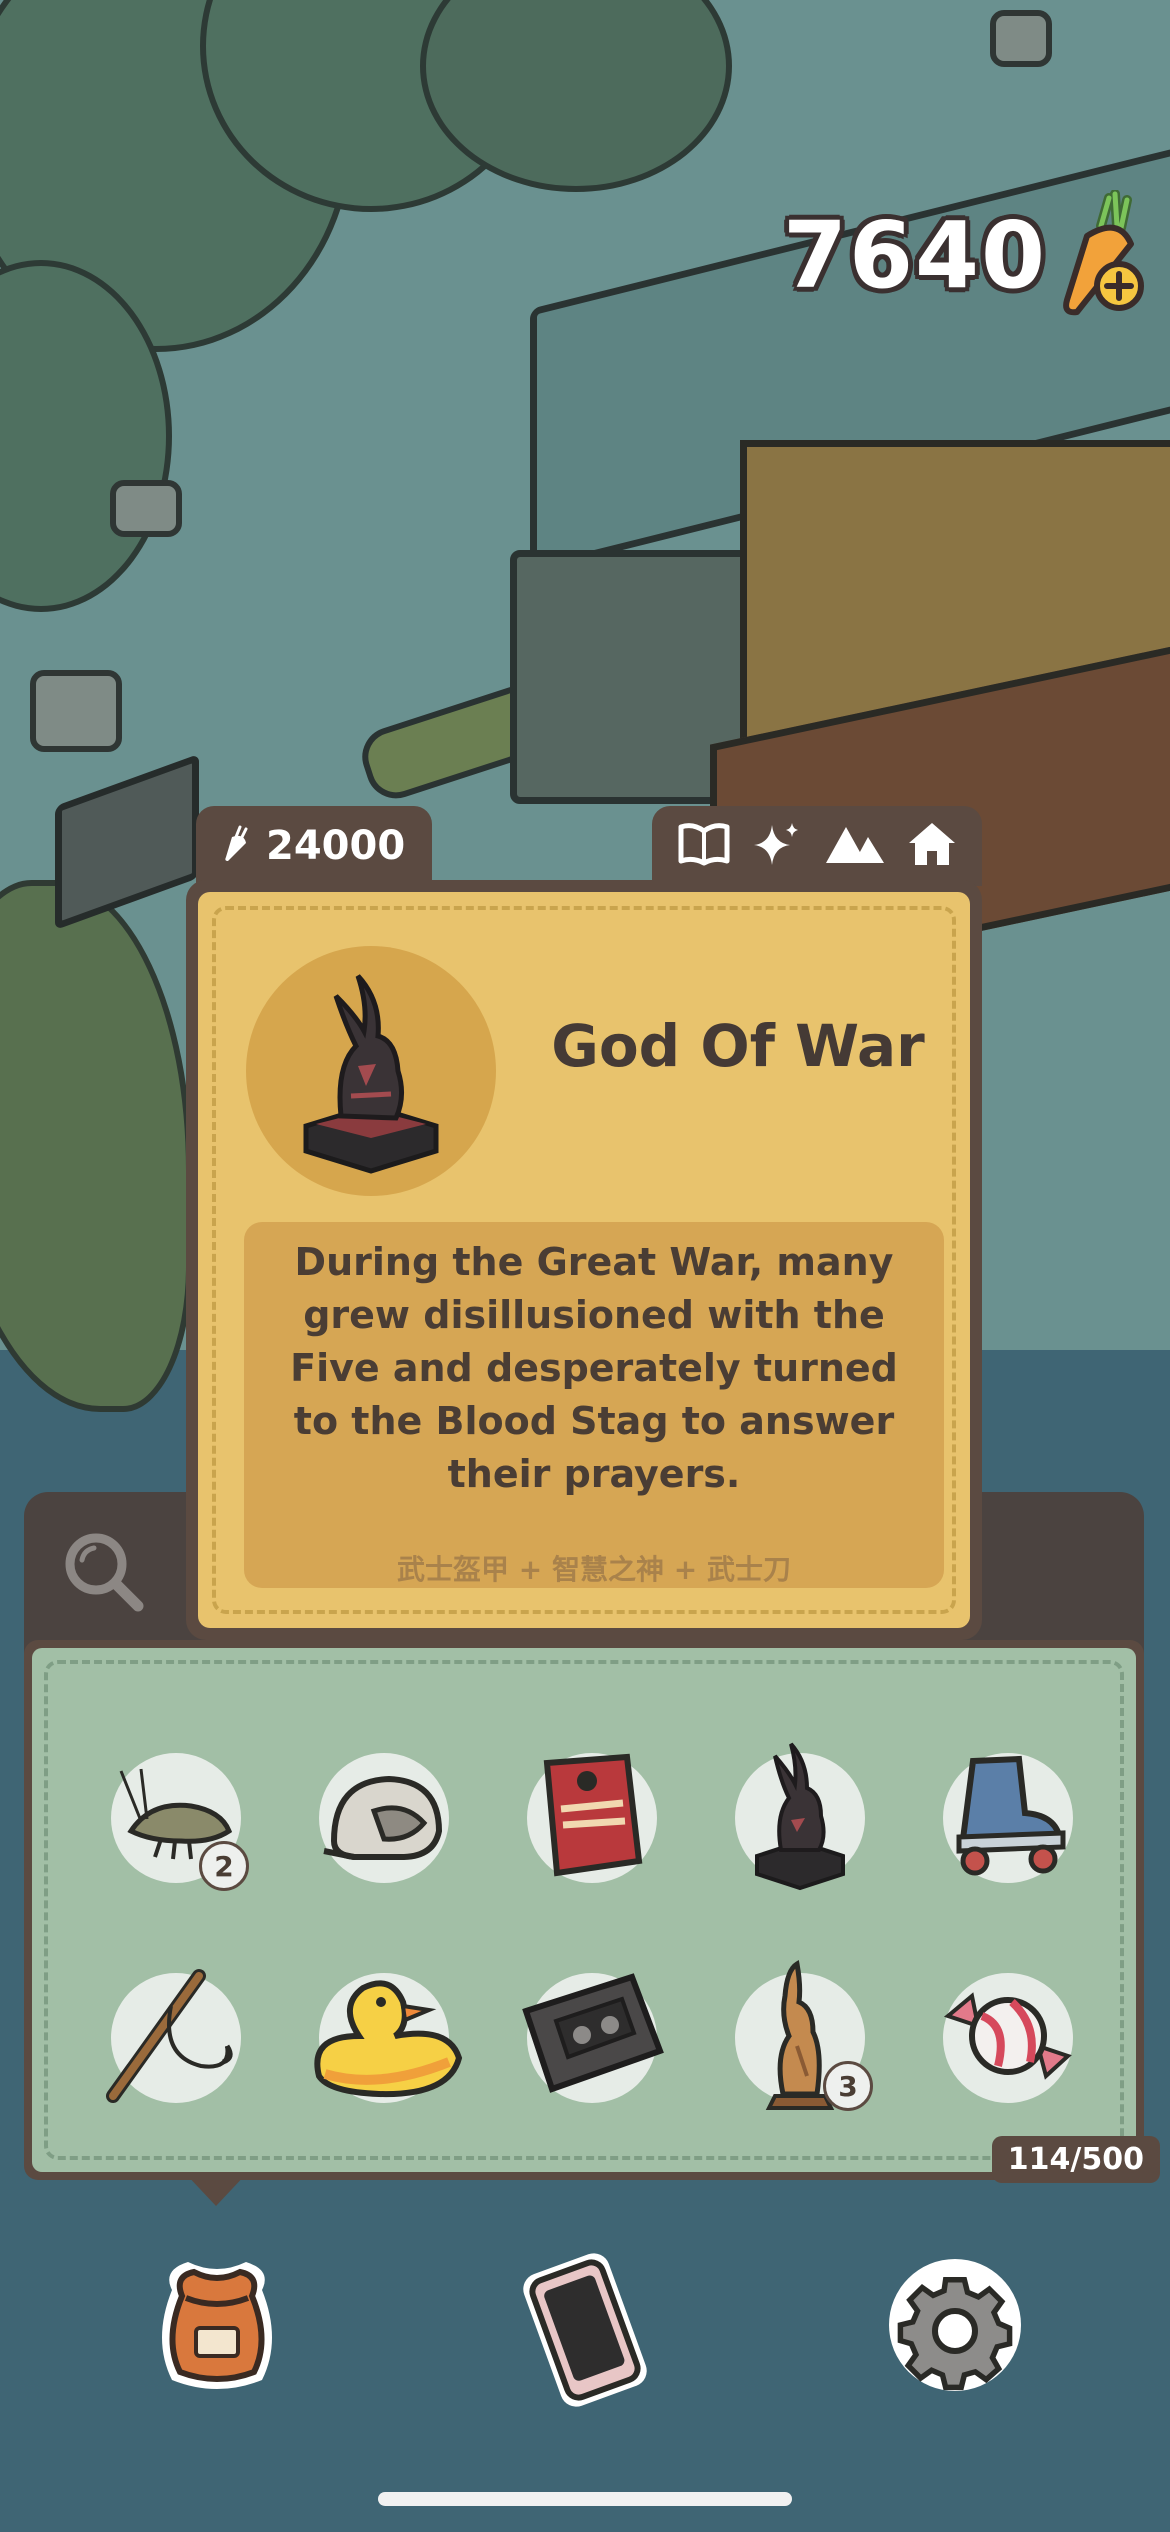 This screenshot has height=2532, width=1170. Describe the element at coordinates (932, 846) in the screenshot. I see `house-icon` at that location.